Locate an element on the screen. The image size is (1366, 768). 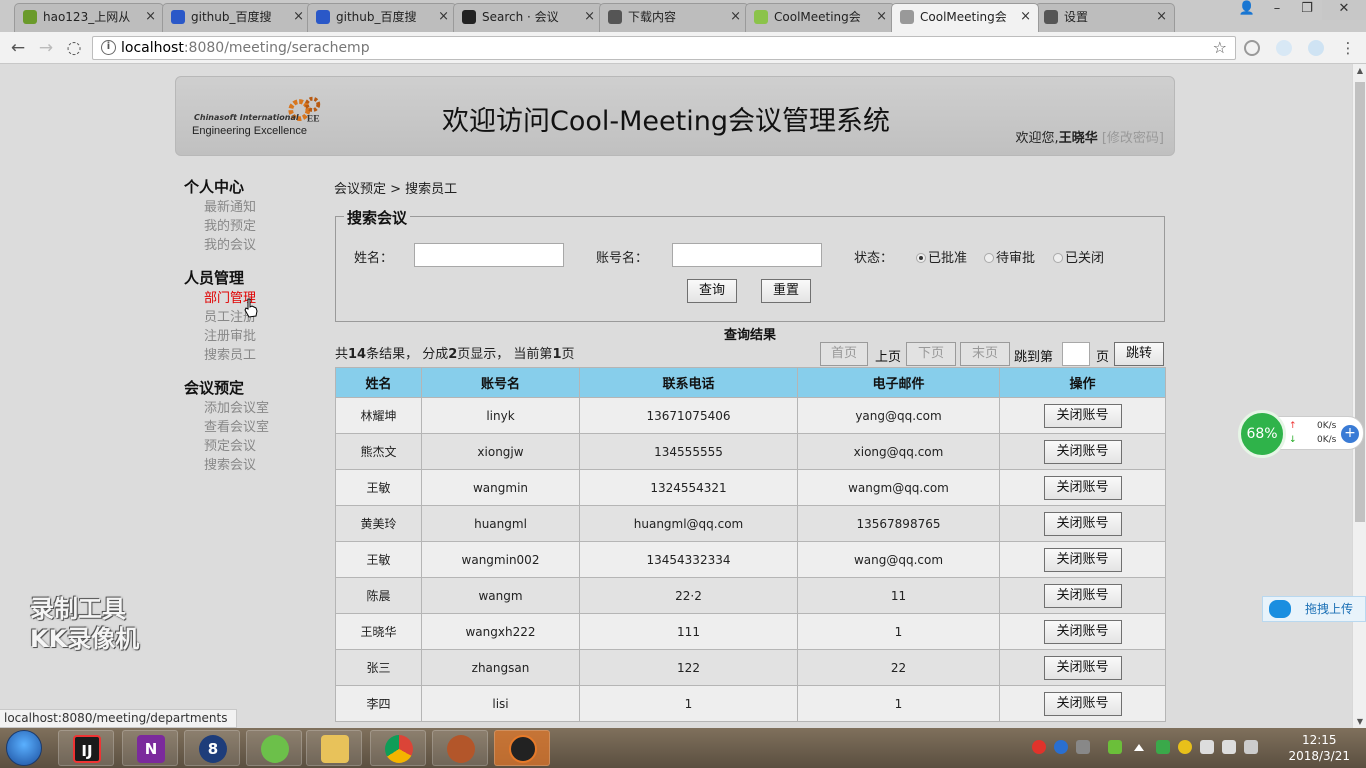
sidebar-item-book-meeting: 预定会议 is located at coordinates (249, 446).